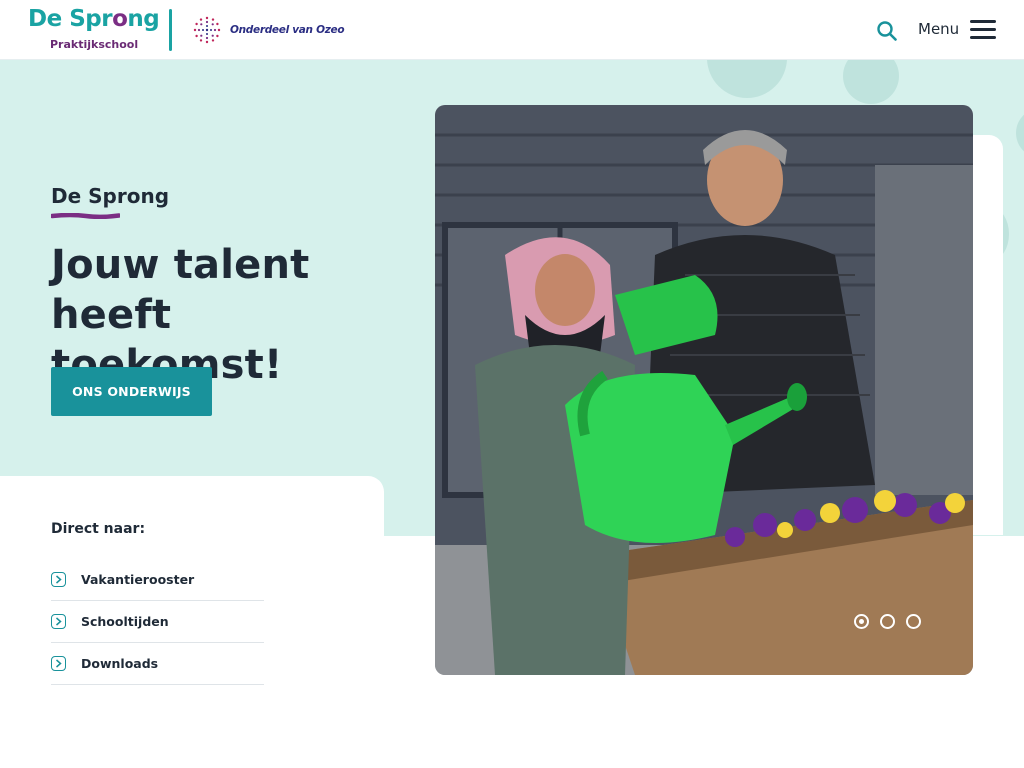  I want to click on direct-link-vakantierooster: Vakantierooster, so click(157, 580).